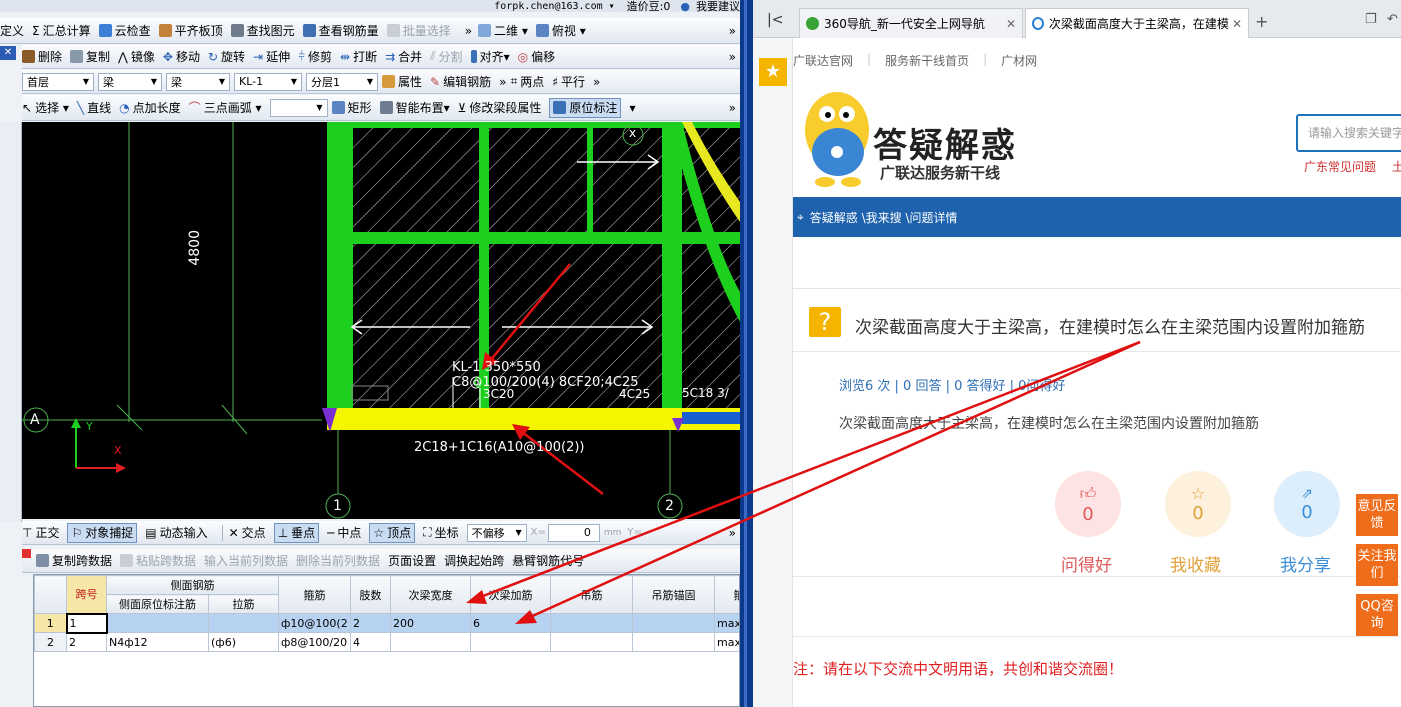  What do you see at coordinates (718, 6) in the screenshot?
I see `suggest-link: 我要建议` at bounding box center [718, 6].